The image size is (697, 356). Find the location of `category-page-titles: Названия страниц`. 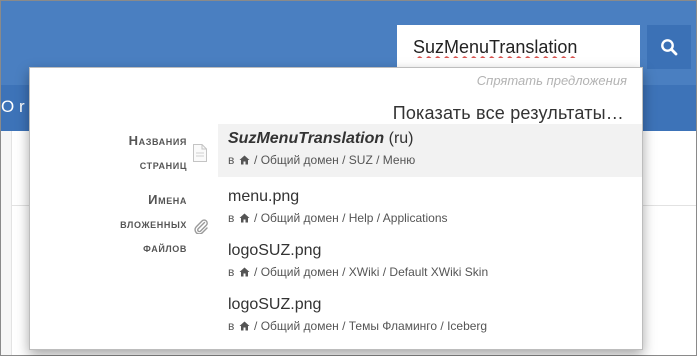

category-page-titles: Названия страниц is located at coordinates (158, 153).